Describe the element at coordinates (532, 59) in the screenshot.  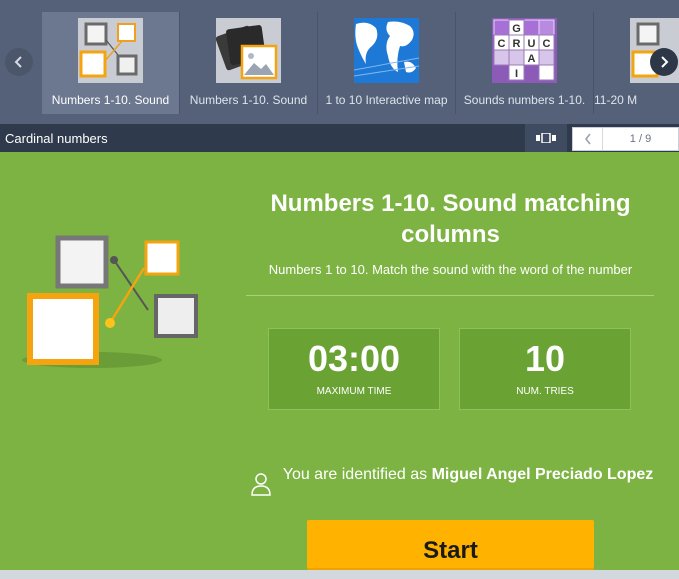
I see `crossword-letter: A` at that location.